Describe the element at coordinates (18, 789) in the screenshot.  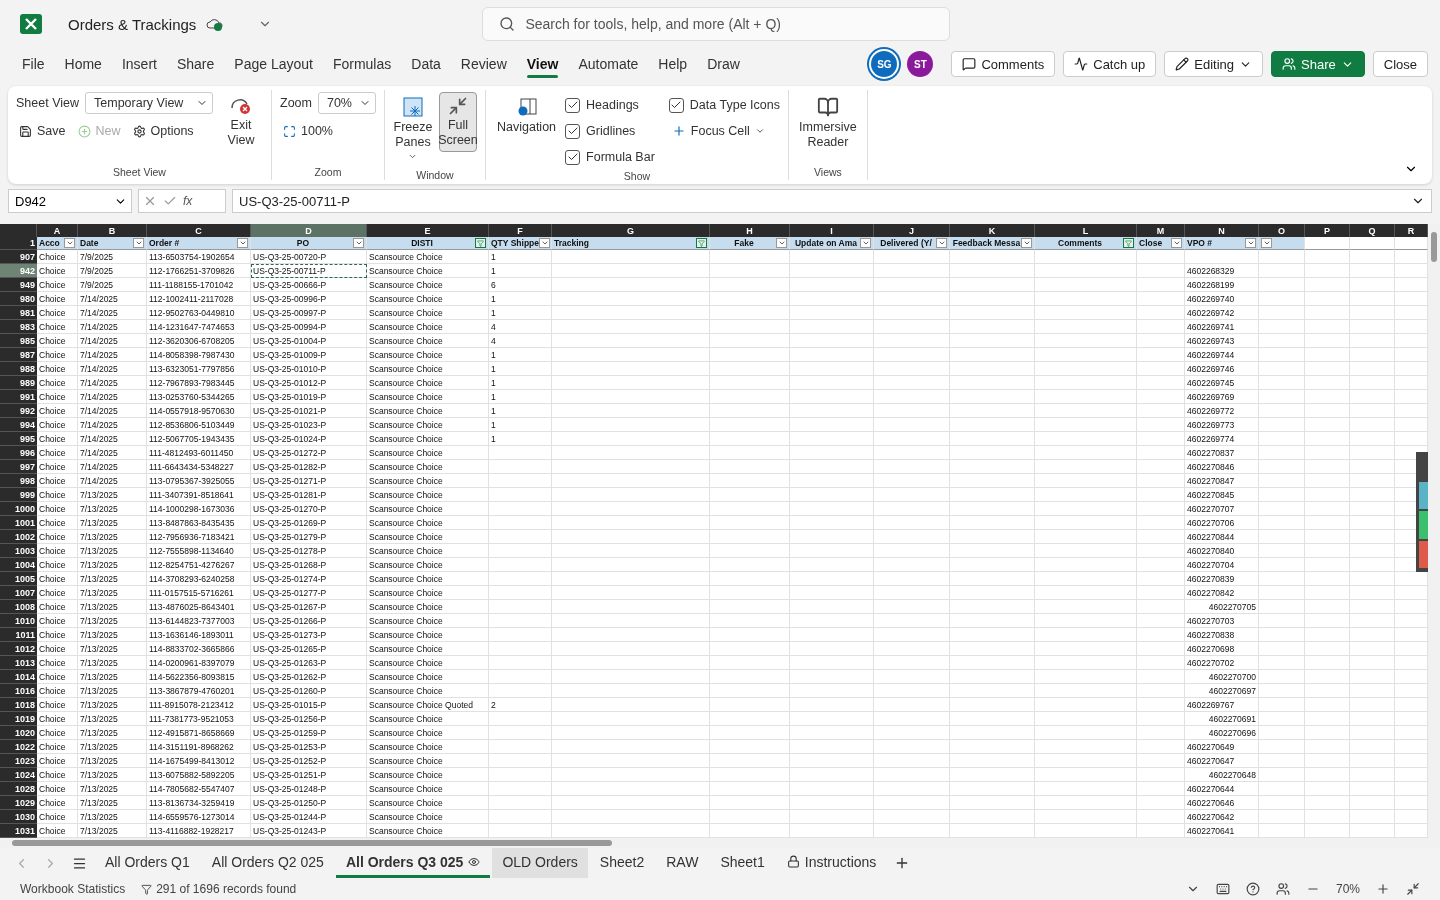
I see `row-header: 1028` at that location.